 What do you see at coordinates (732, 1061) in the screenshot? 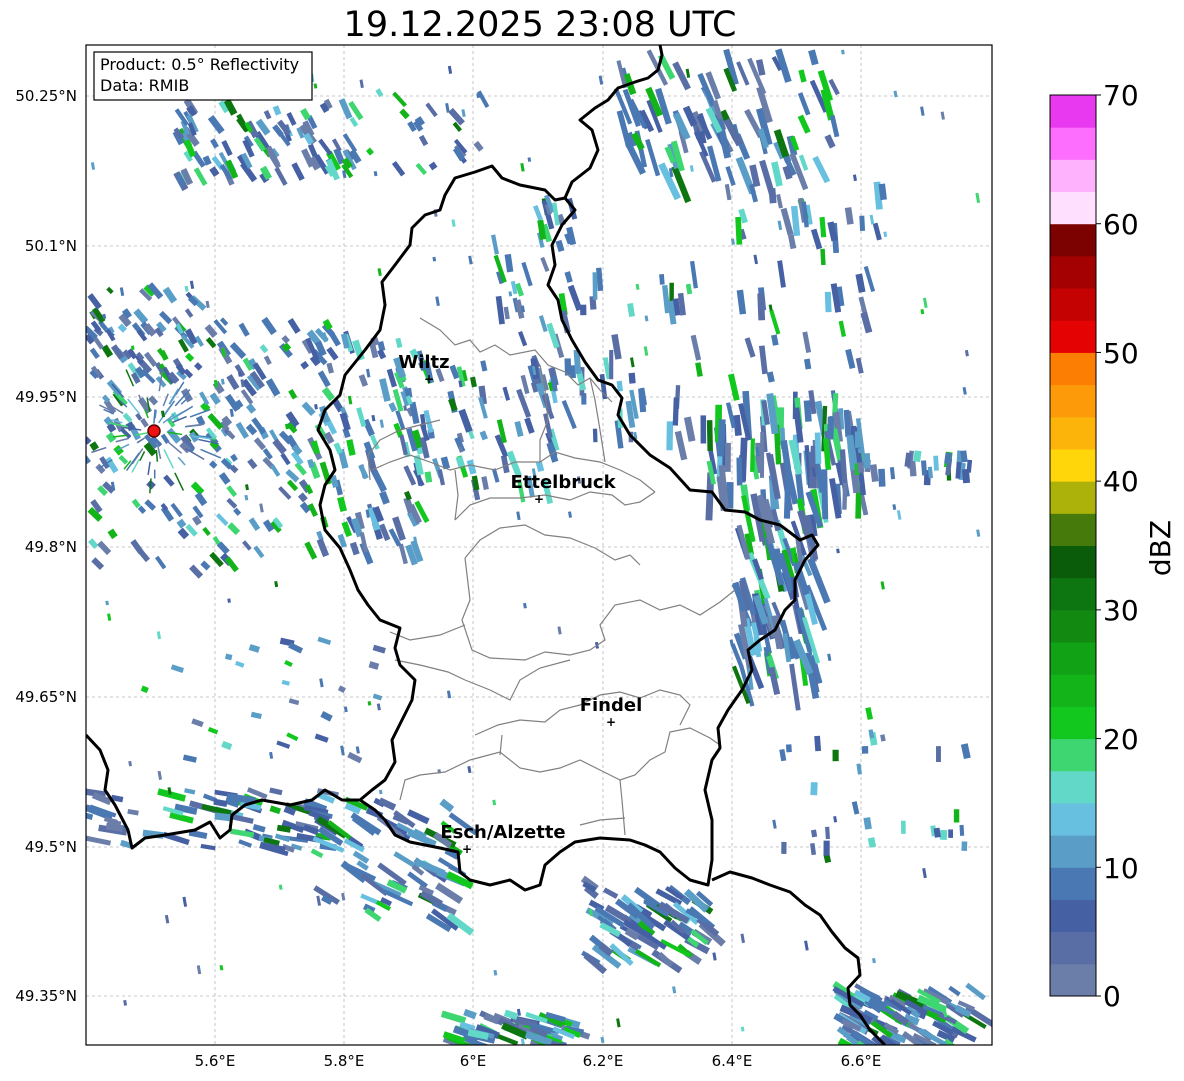
I see `lon-tick-label: 6.4°E` at bounding box center [732, 1061].